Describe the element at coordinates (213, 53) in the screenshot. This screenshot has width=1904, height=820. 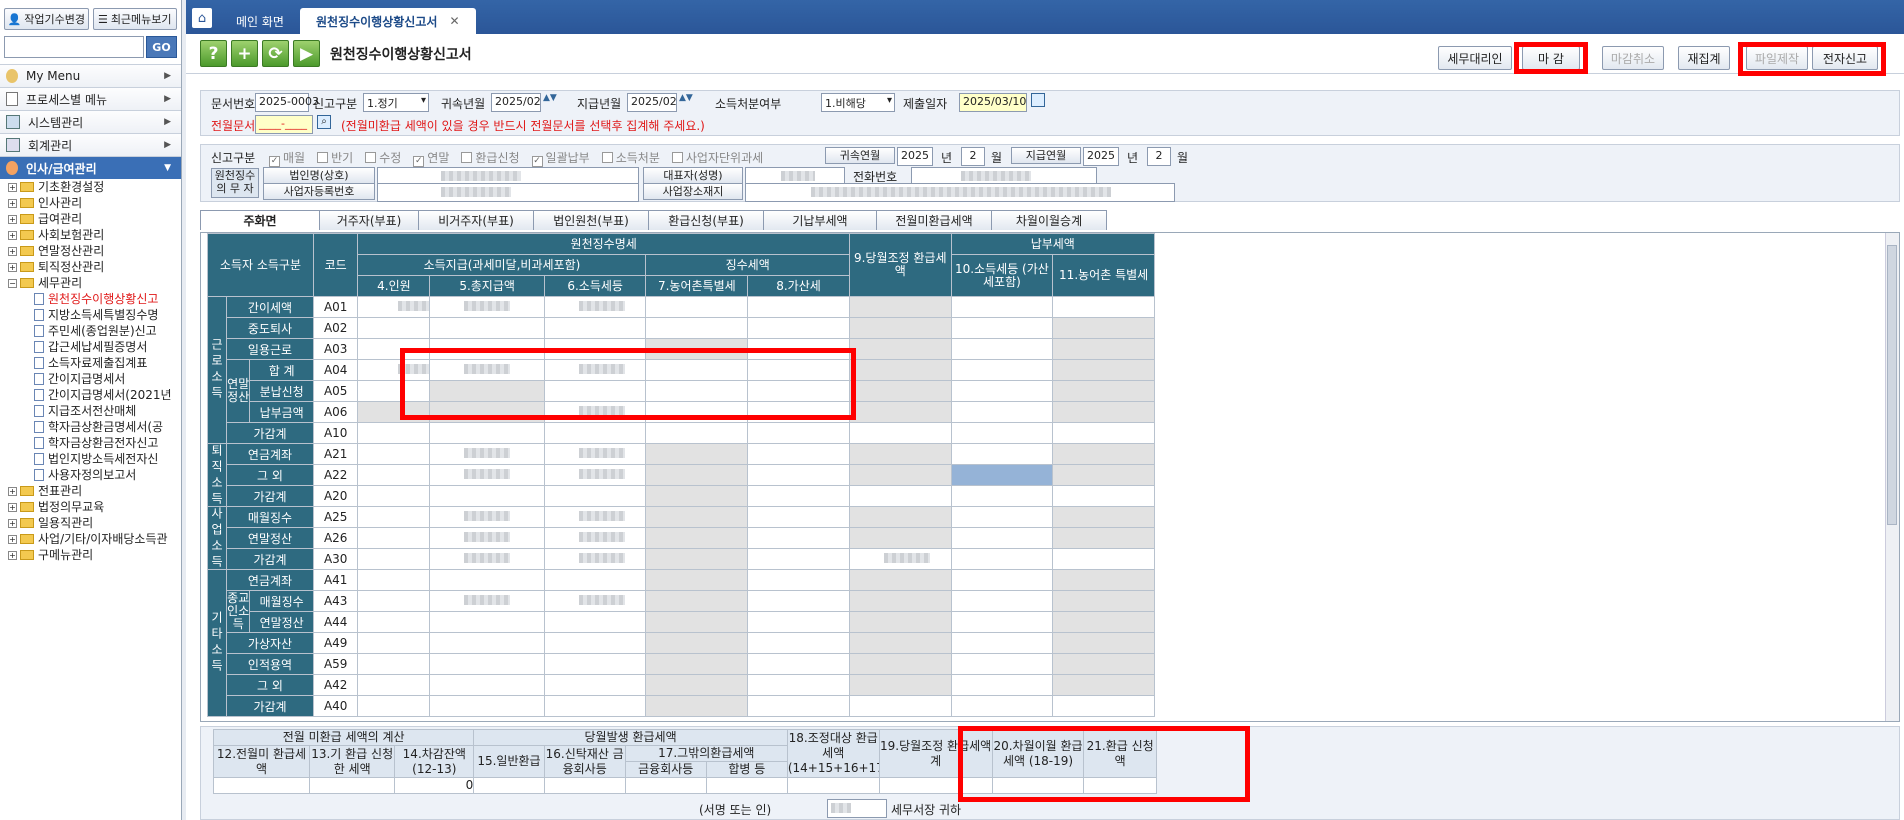
I see `help-icon: ?` at that location.